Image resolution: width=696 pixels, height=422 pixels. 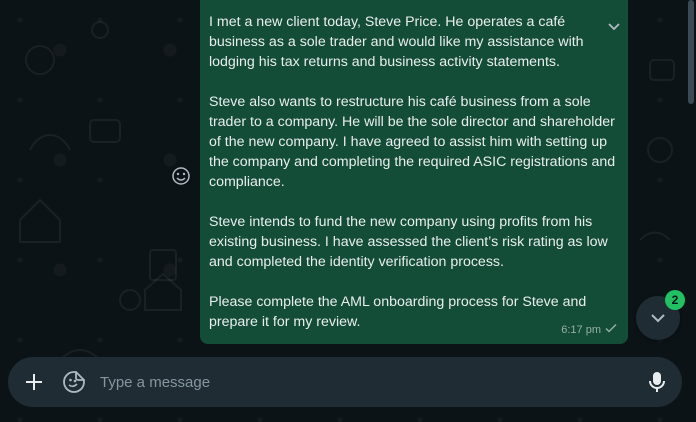 What do you see at coordinates (675, 300) in the screenshot?
I see `unread-count-badge: 2` at bounding box center [675, 300].